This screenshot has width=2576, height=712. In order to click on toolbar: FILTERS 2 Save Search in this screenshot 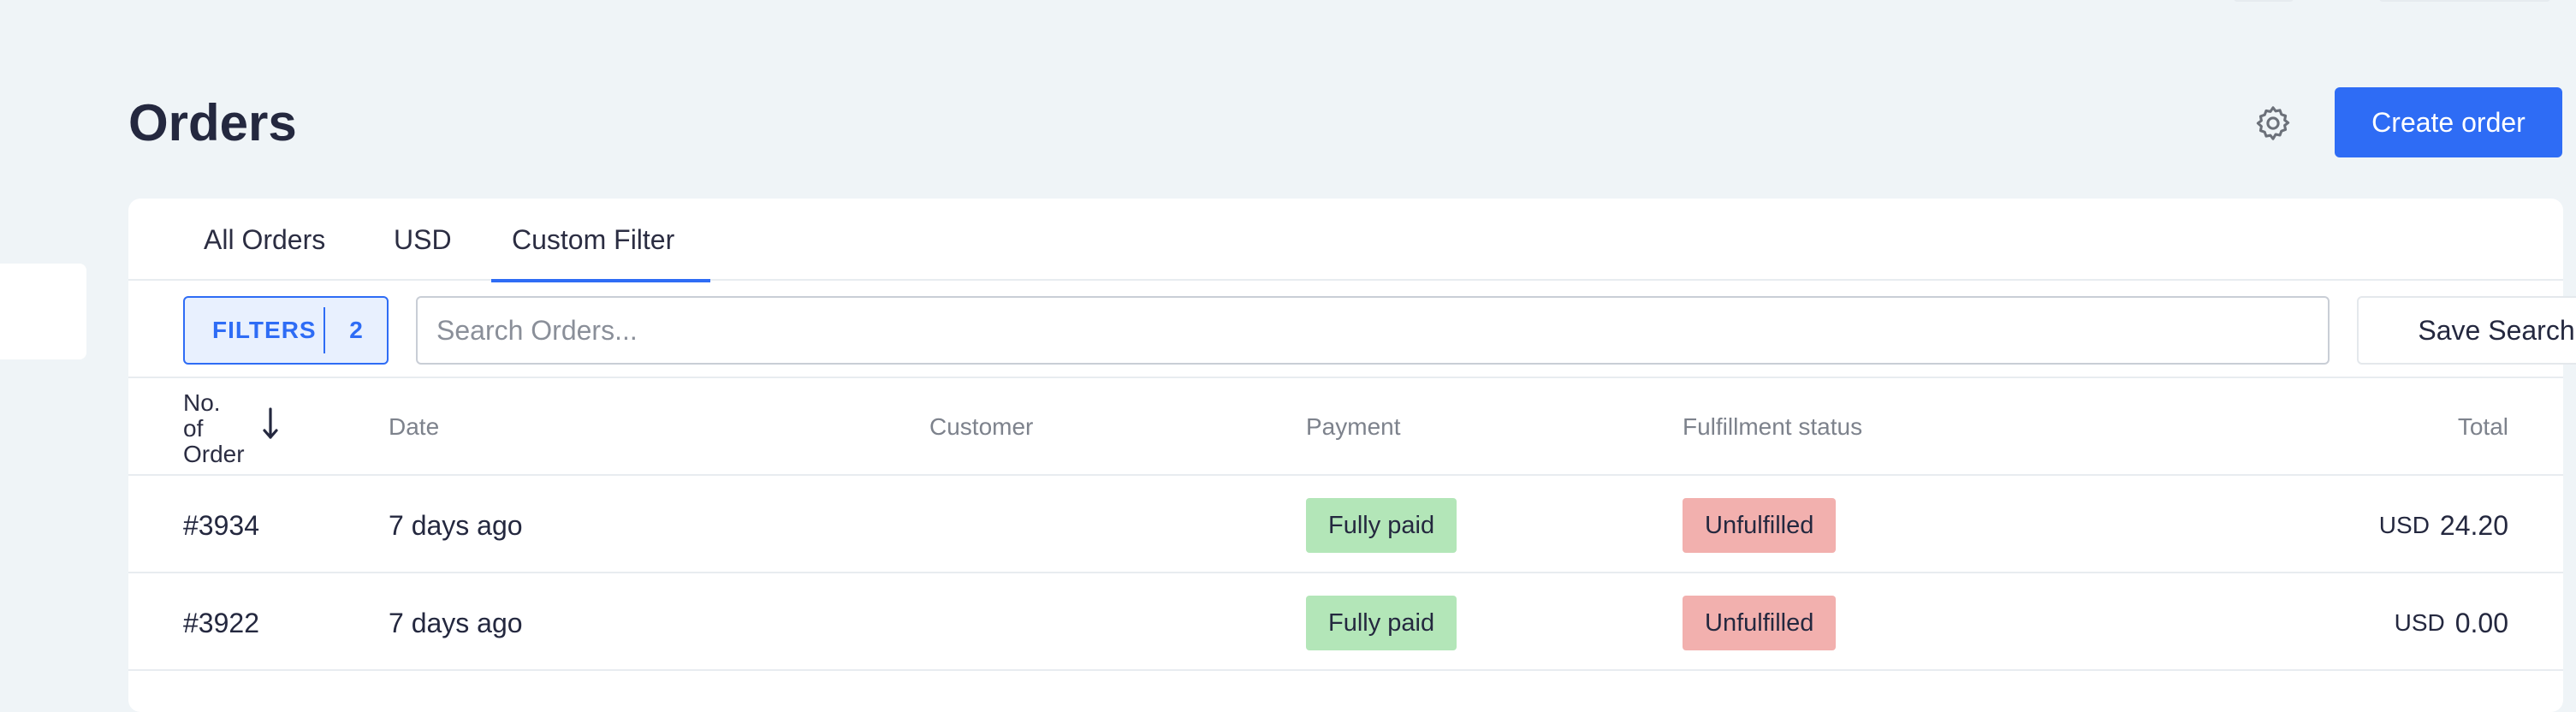, I will do `click(1352, 330)`.